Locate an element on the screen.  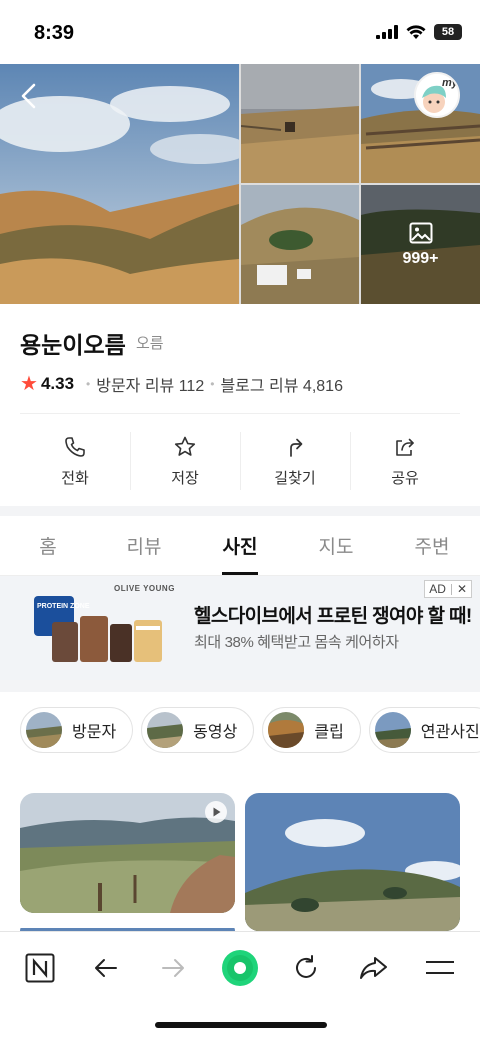
rating-line: ★ 4.33 • 방문자 리뷰 112 • 블로그 리뷰 4,816 is located at coordinates (181, 383).